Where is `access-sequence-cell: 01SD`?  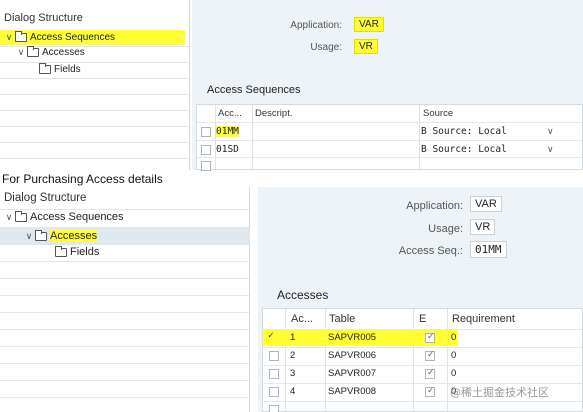 access-sequence-cell: 01SD is located at coordinates (227, 149).